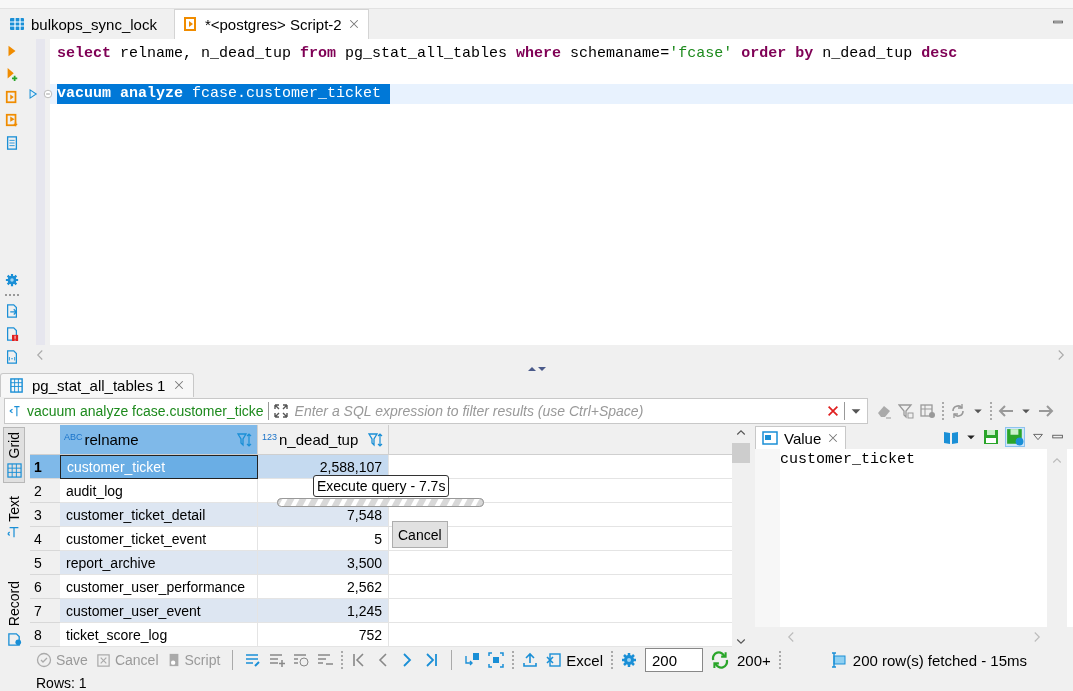 Image resolution: width=1073 pixels, height=691 pixels. Describe the element at coordinates (97, 384) in the screenshot. I see `results-tab: pg_stat_all_tables 1` at that location.